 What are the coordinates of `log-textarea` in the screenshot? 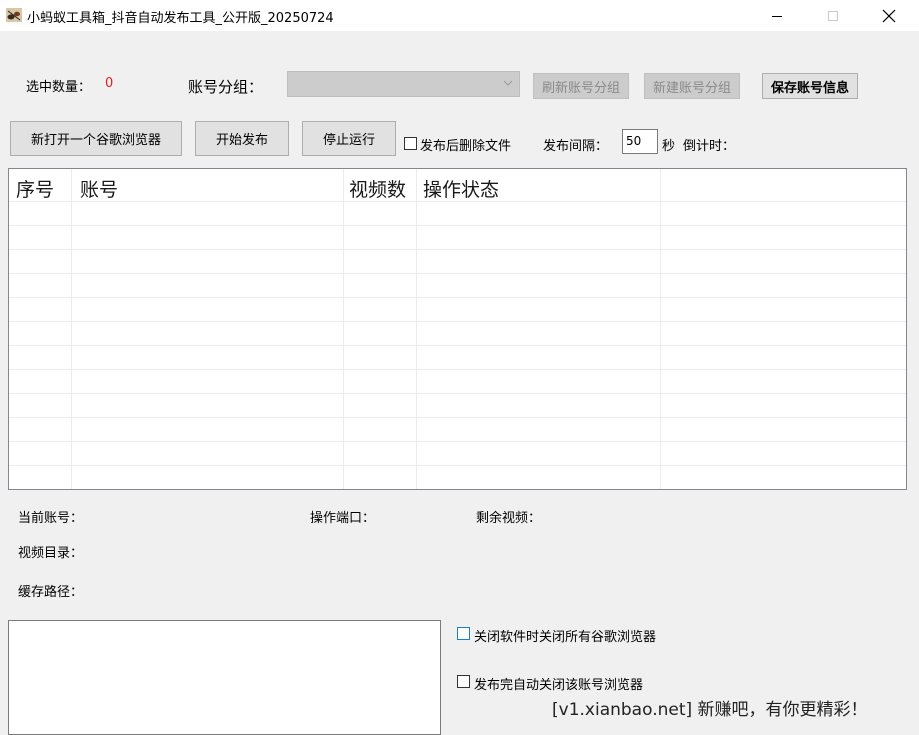 It's located at (224, 677).